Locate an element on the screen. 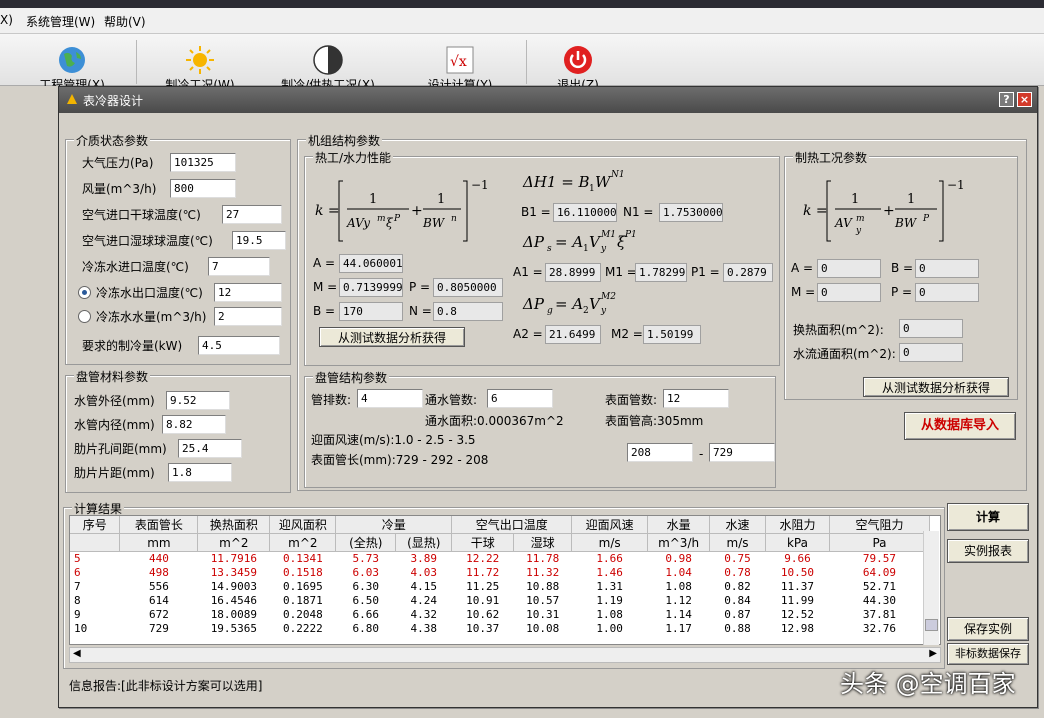  fin-hole-pitch-input: 25.4 is located at coordinates (210, 448).